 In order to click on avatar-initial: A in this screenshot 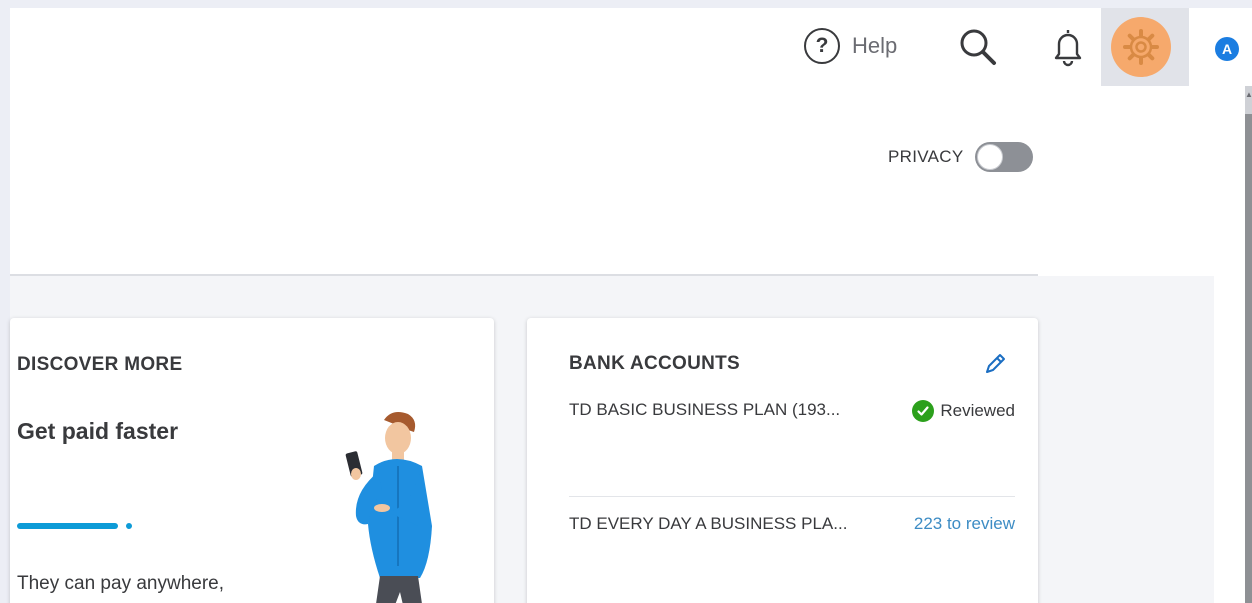, I will do `click(1227, 49)`.